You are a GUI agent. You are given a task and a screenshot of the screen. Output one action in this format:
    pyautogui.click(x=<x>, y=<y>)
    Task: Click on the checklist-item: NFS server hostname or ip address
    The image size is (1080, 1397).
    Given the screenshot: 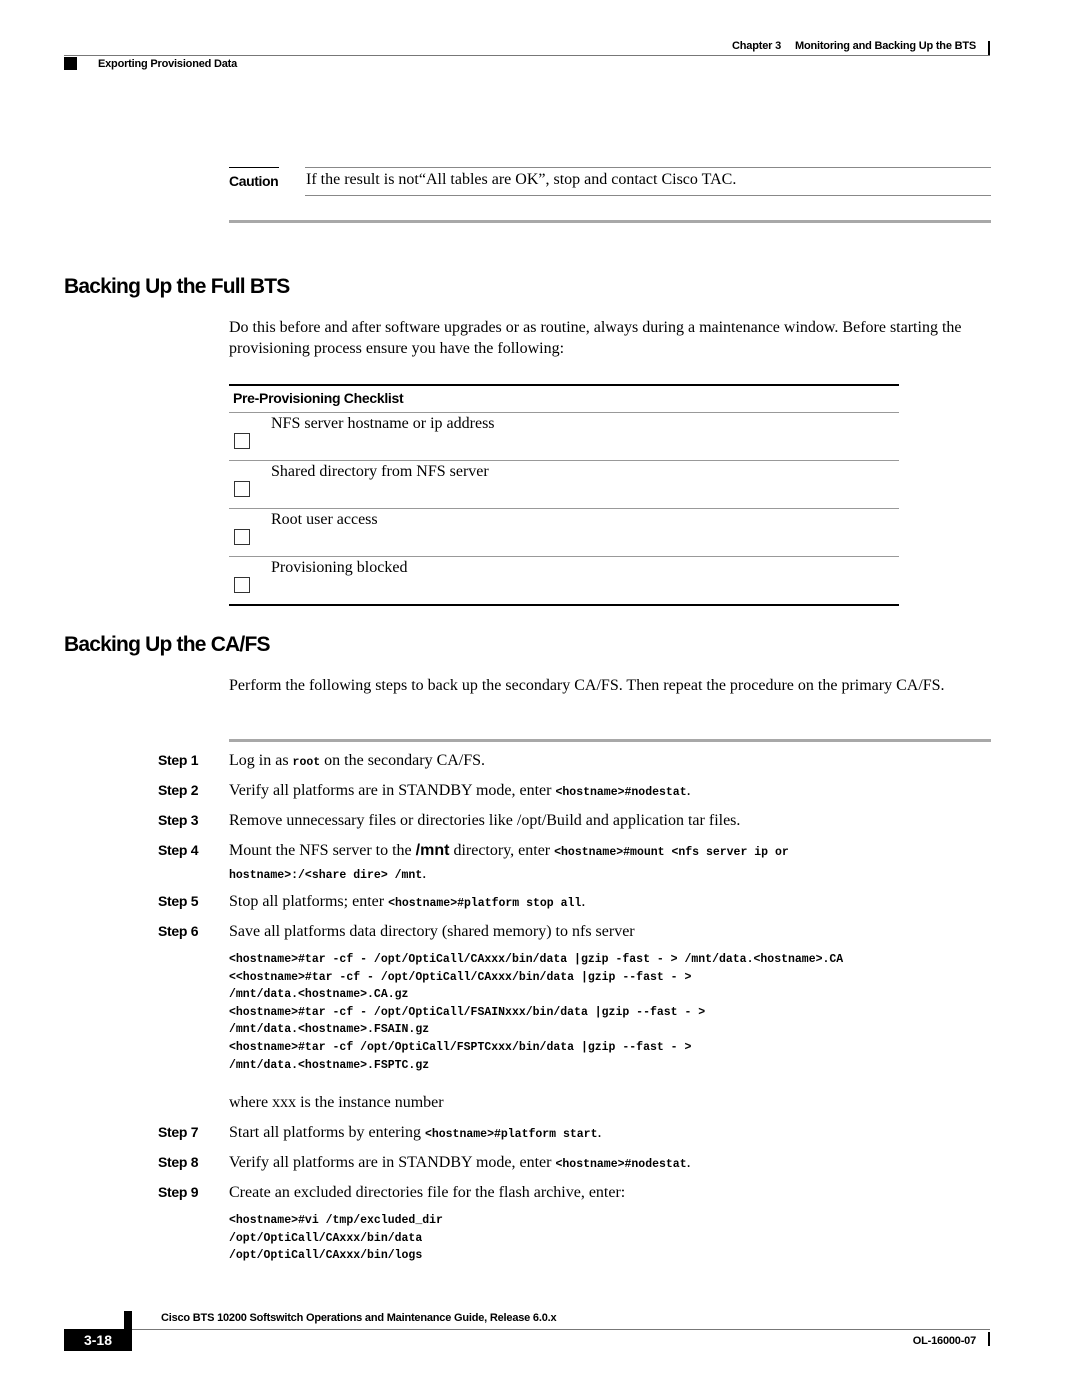 What is the action you would take?
    pyautogui.click(x=564, y=437)
    